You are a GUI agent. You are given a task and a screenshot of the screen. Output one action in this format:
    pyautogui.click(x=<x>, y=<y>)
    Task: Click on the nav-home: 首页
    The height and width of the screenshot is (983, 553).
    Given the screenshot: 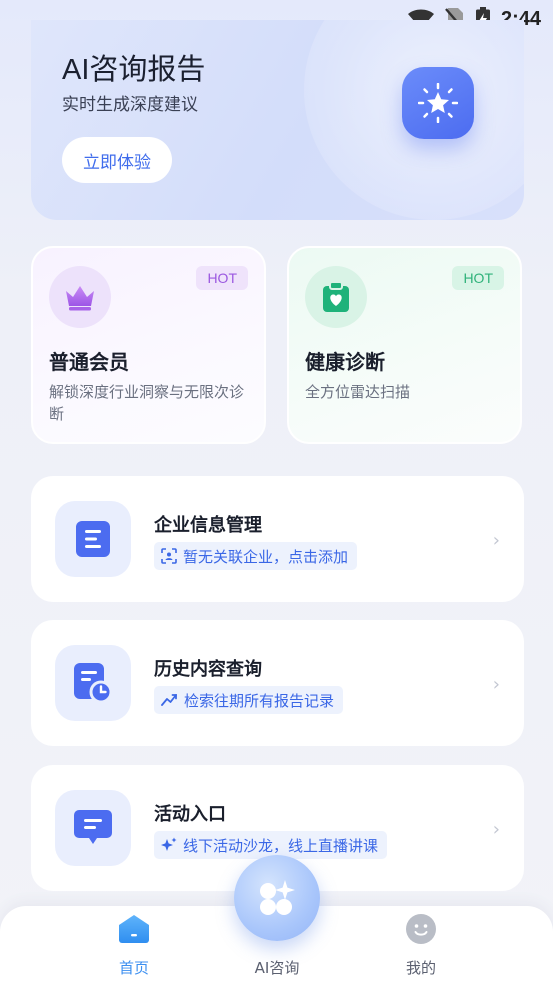 What is the action you would take?
    pyautogui.click(x=134, y=944)
    